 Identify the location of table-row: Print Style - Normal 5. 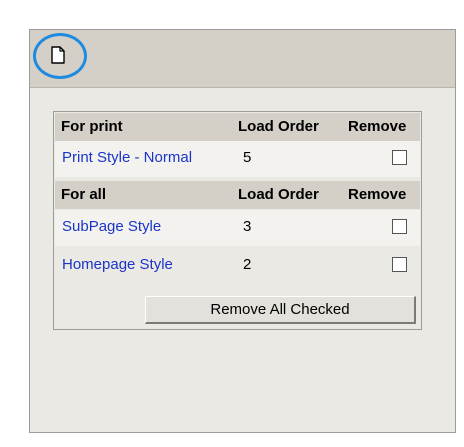
(237, 159).